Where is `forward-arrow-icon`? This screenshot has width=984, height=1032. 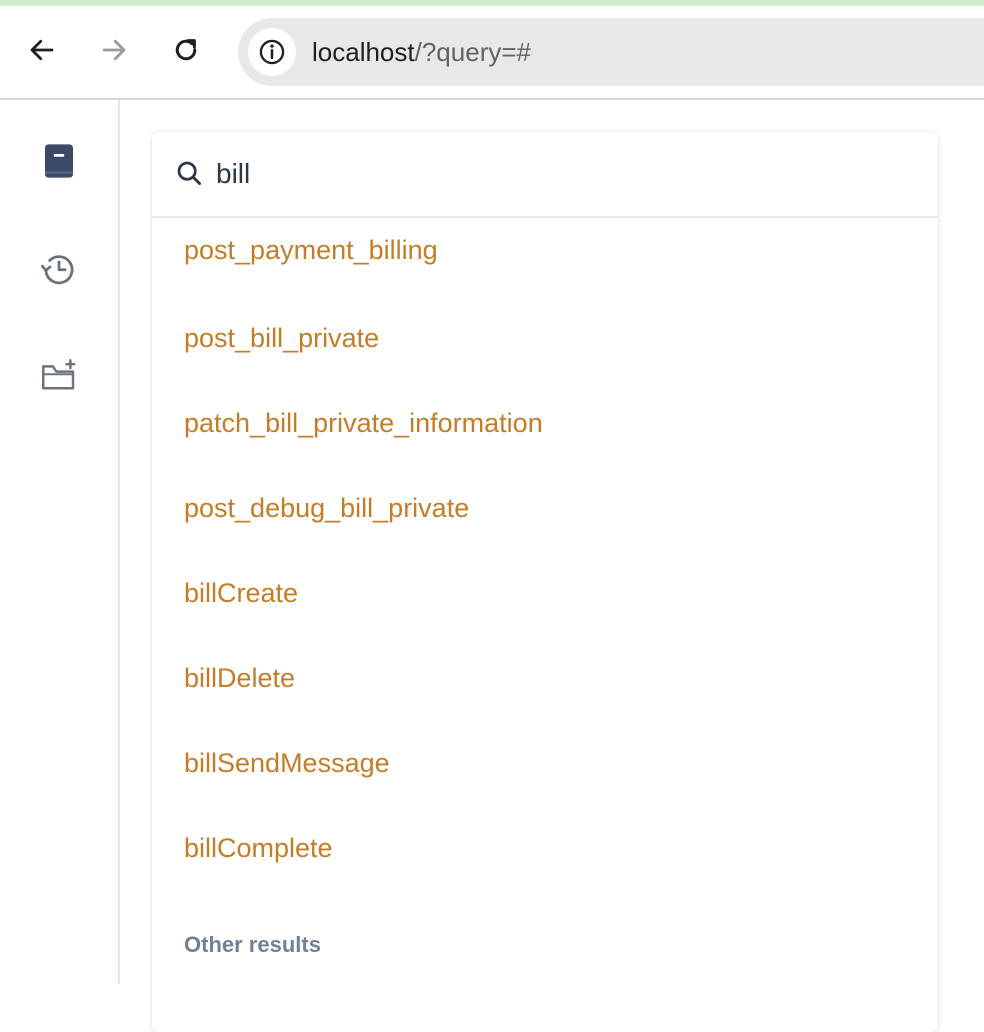 forward-arrow-icon is located at coordinates (114, 50).